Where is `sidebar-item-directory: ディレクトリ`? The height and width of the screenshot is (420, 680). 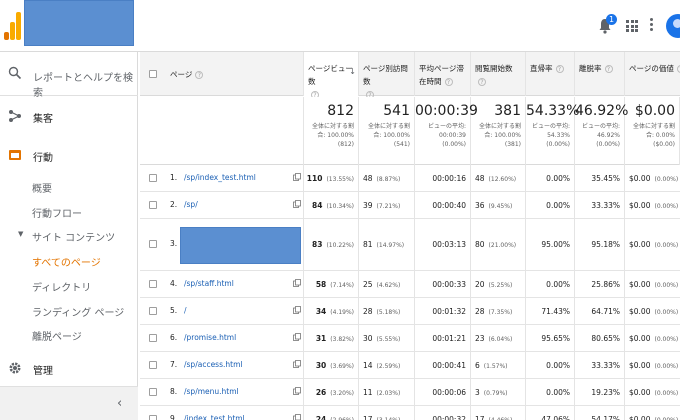 sidebar-item-directory: ディレクトリ is located at coordinates (69, 285).